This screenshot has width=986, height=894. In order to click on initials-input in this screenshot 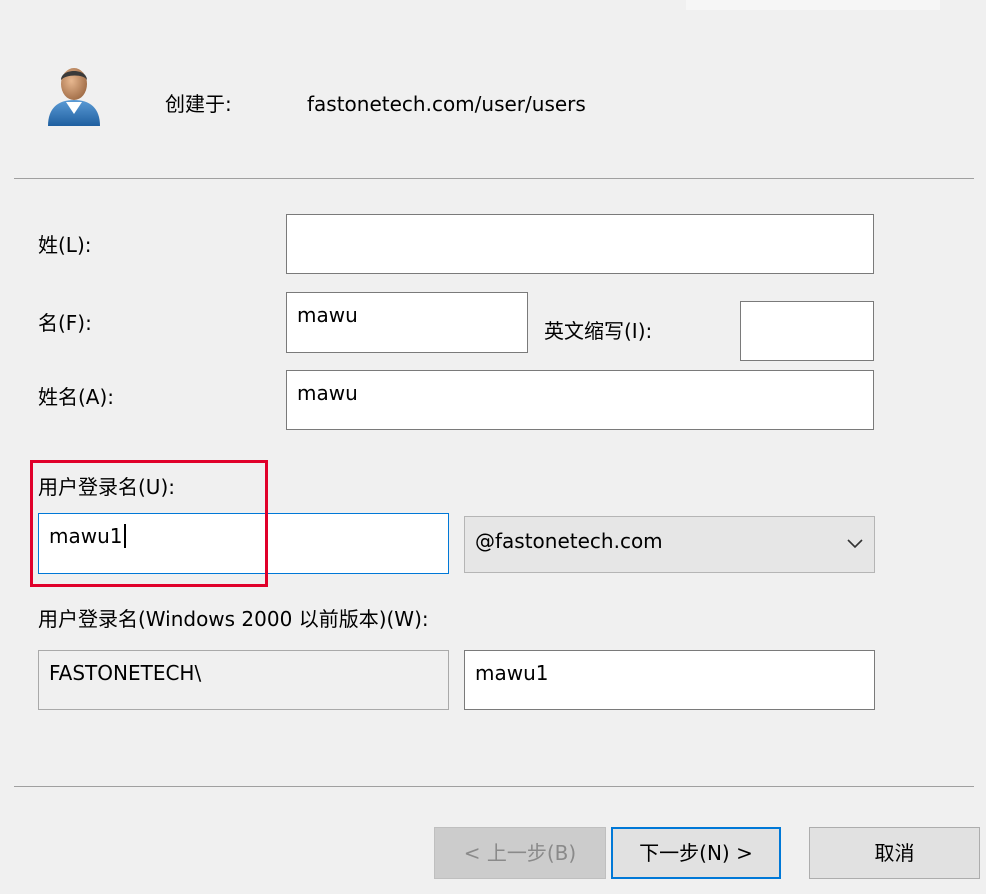, I will do `click(807, 331)`.